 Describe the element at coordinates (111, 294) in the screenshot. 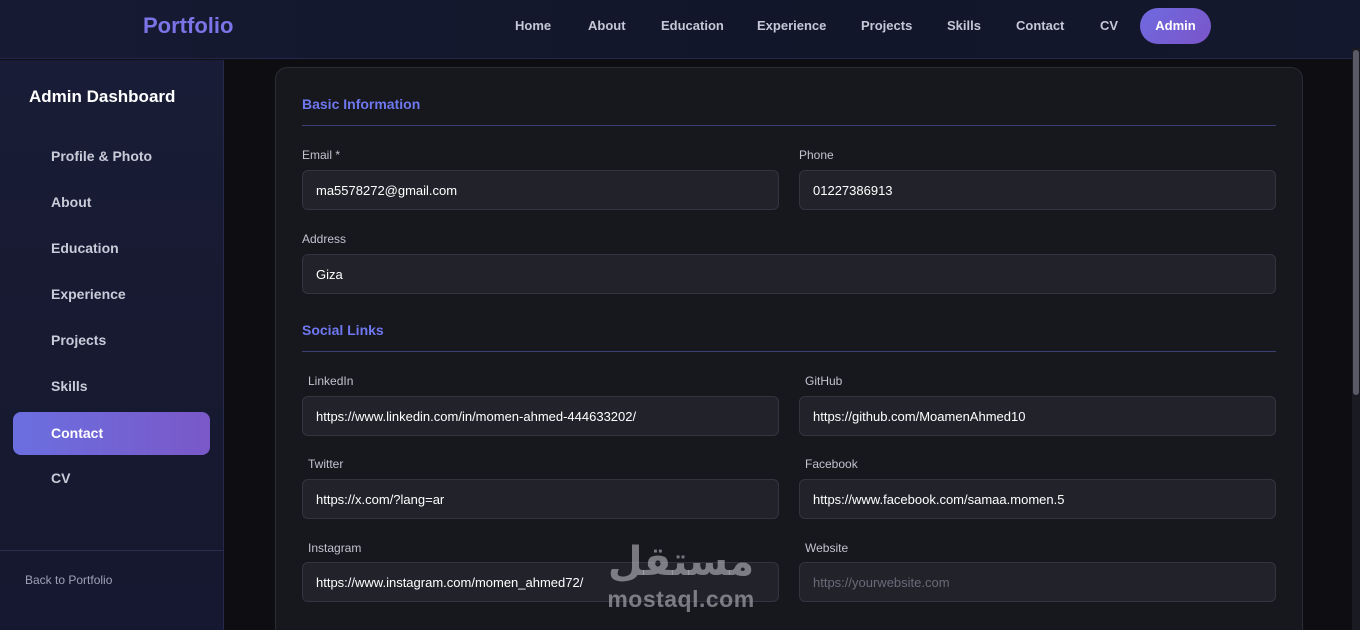

I see `sidebar-item-experience: Experience` at that location.